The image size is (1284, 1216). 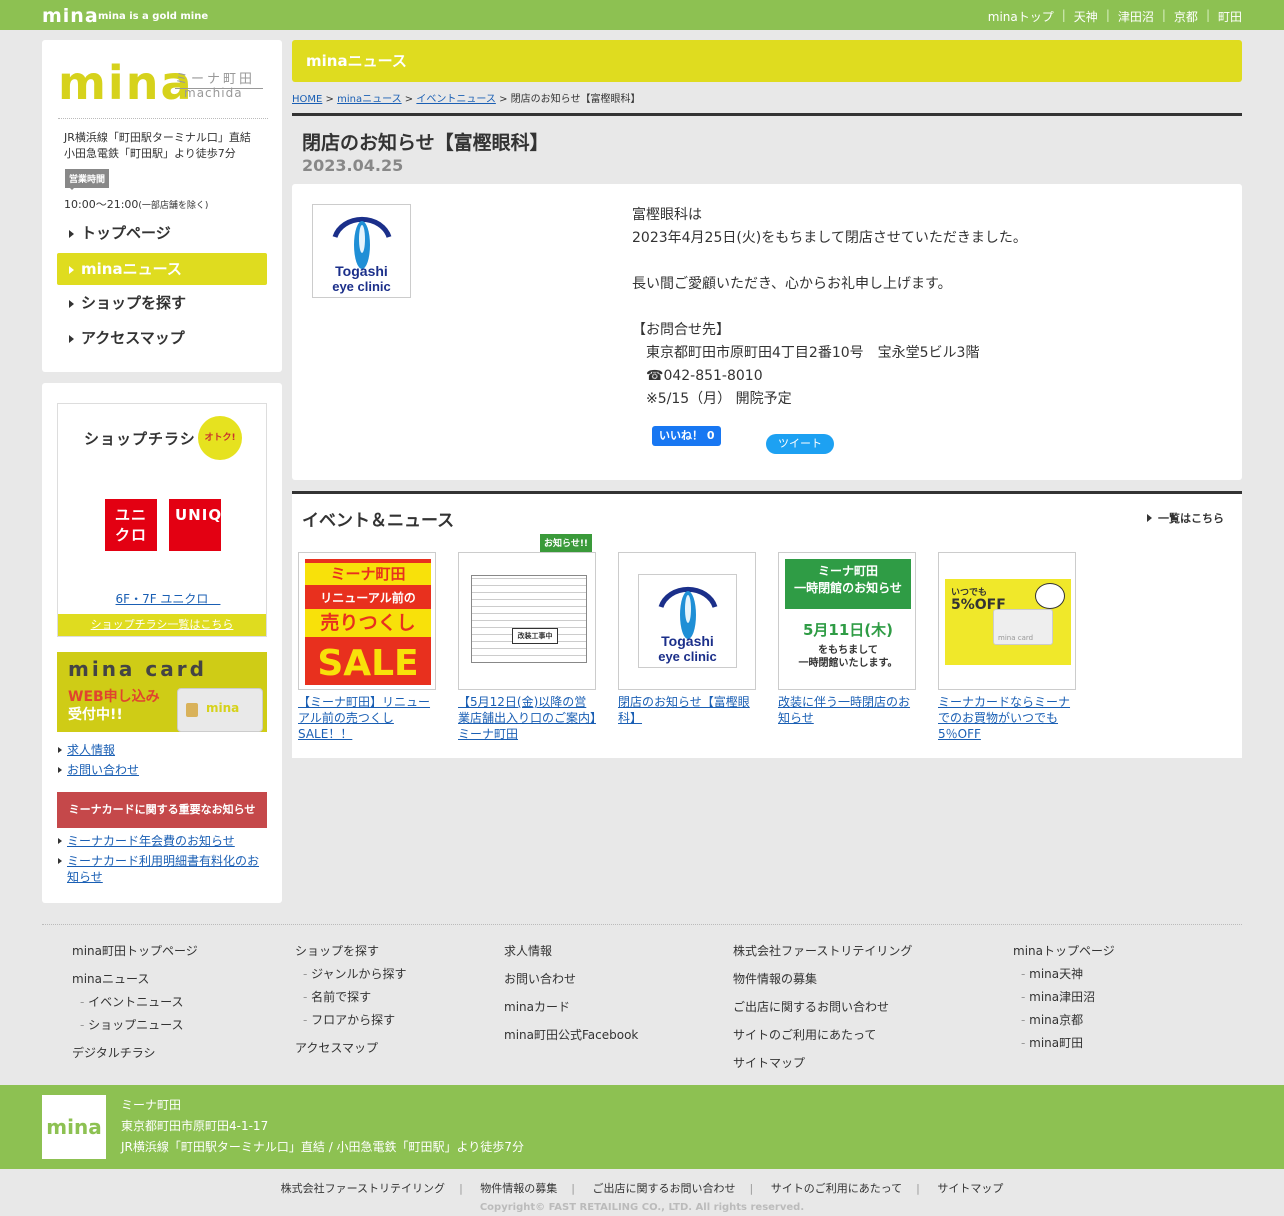 What do you see at coordinates (213, 93) in the screenshot?
I see `logo-en: machida` at bounding box center [213, 93].